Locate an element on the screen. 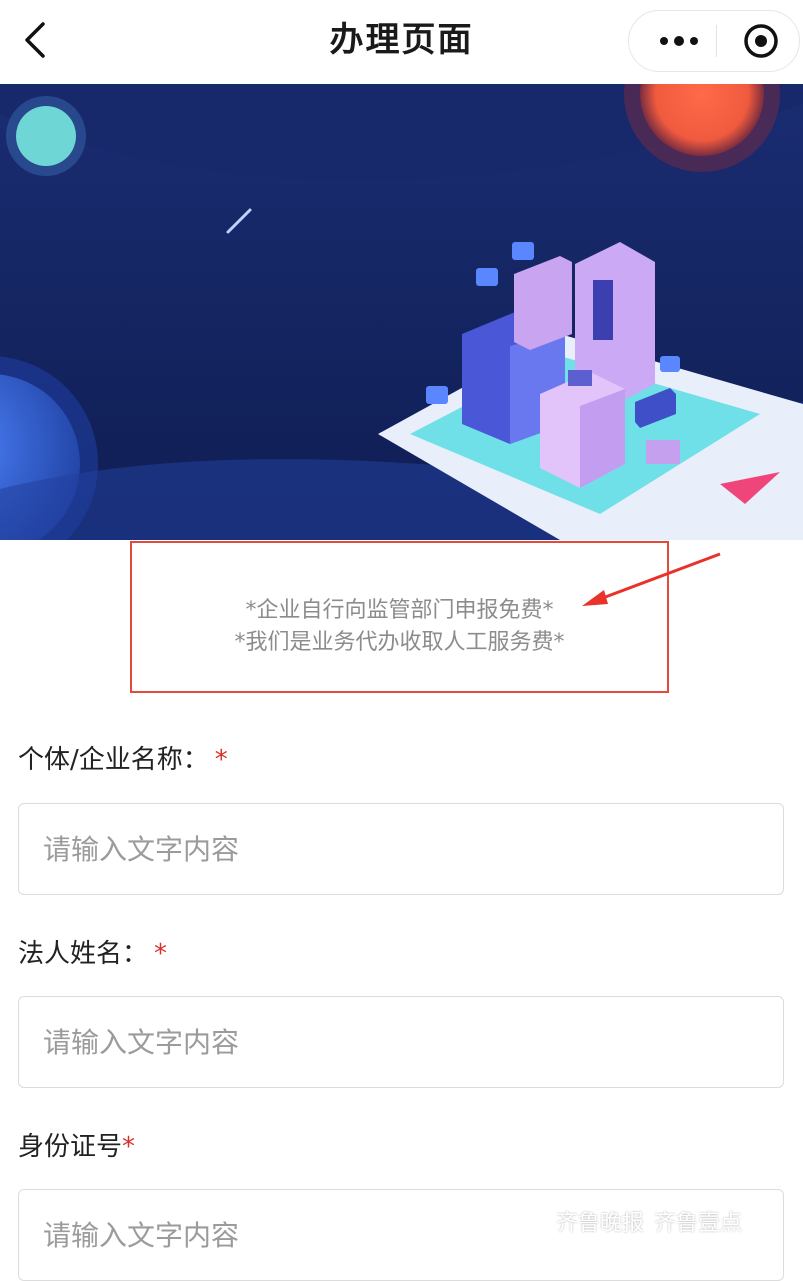  more-dots-icon is located at coordinates (679, 41).